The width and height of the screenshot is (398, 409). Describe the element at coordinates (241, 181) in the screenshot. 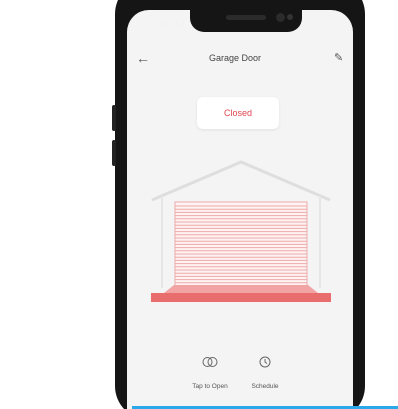

I see `garage-roof` at that location.